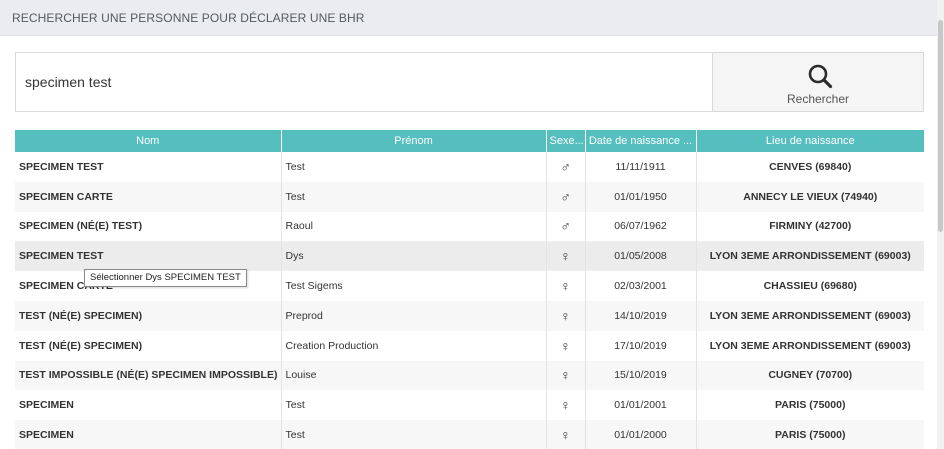 The height and width of the screenshot is (449, 944). What do you see at coordinates (414, 345) in the screenshot?
I see `cell-prenom: Creation Production` at bounding box center [414, 345].